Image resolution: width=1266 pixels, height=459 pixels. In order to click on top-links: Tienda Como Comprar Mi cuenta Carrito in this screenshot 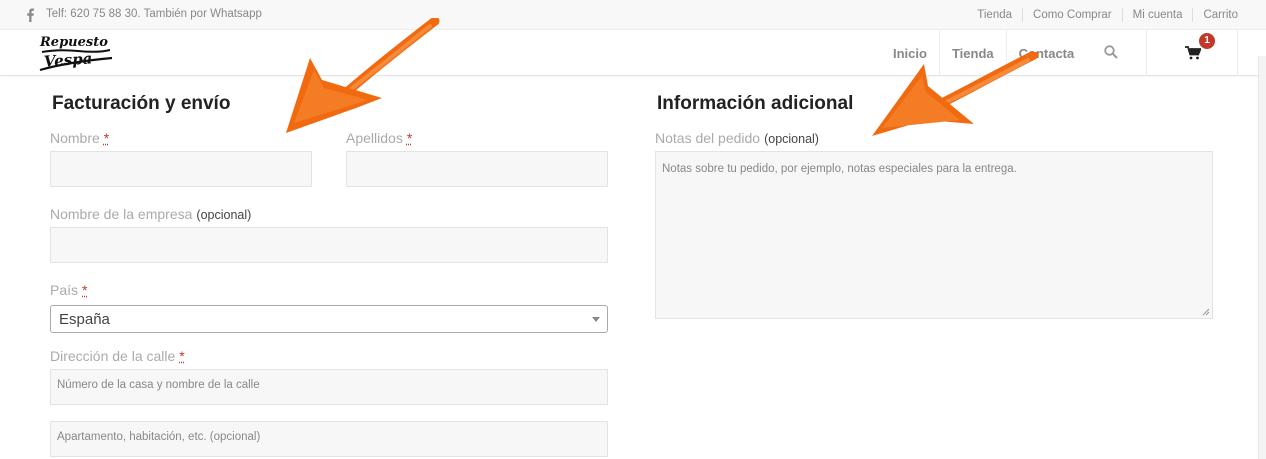, I will do `click(1102, 15)`.